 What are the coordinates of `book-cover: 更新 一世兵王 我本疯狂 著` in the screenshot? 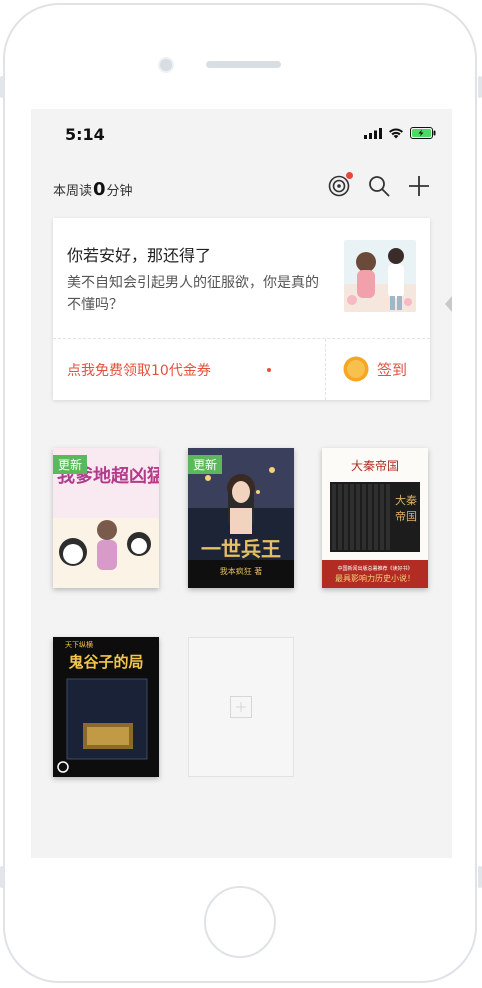 It's located at (241, 518).